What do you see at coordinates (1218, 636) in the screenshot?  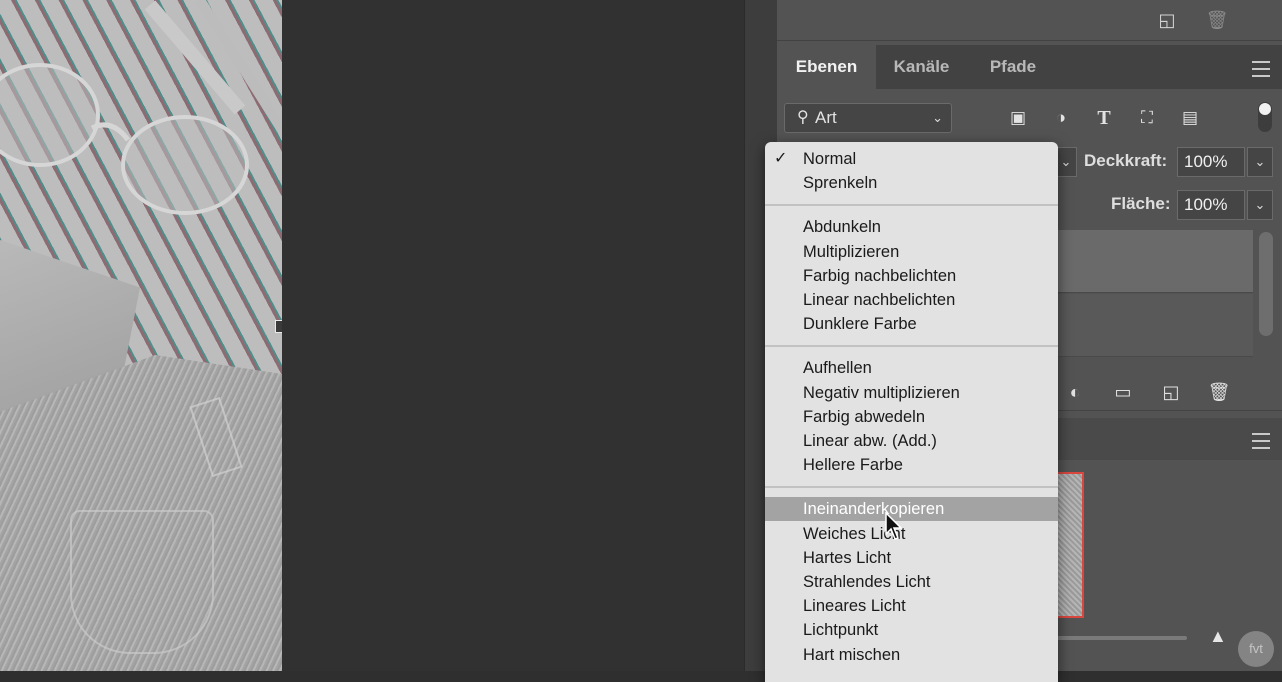 I see `mountain-icon: ▲` at bounding box center [1218, 636].